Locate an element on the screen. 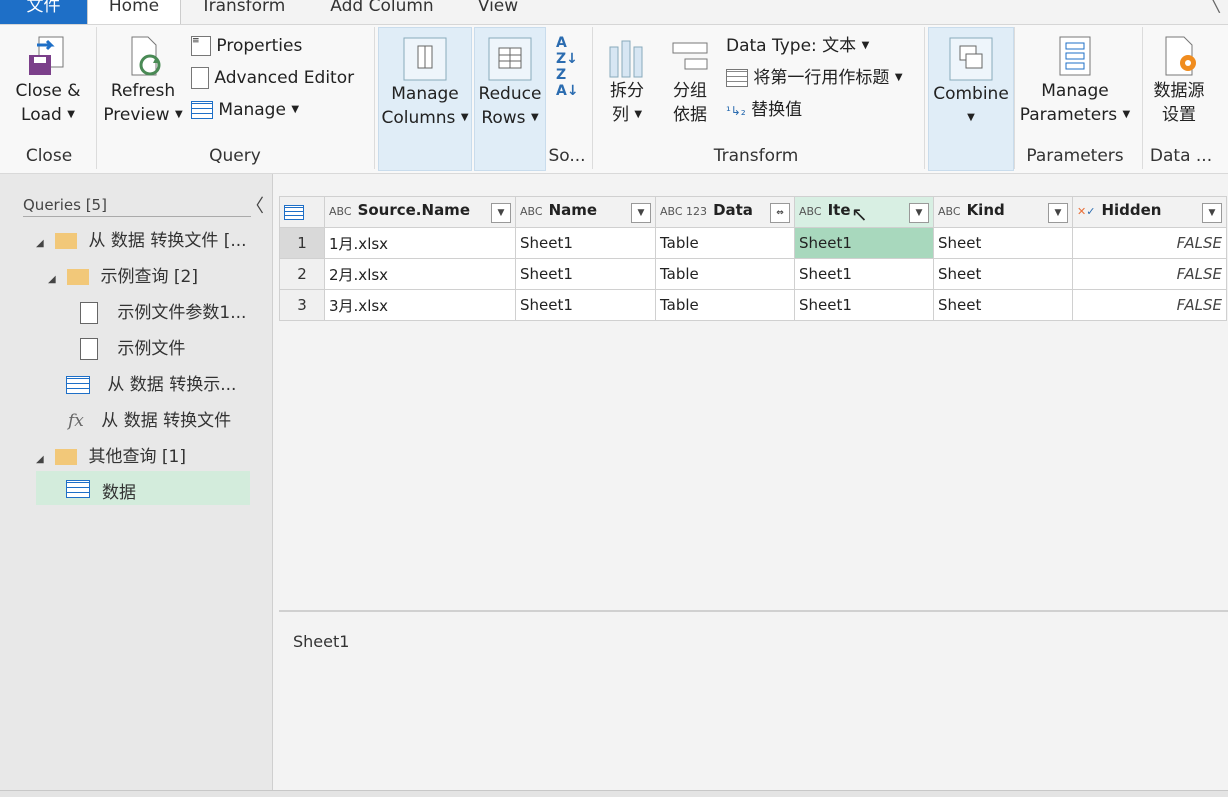  close-load-button: Close & Load ▼ is located at coordinates (48, 76).